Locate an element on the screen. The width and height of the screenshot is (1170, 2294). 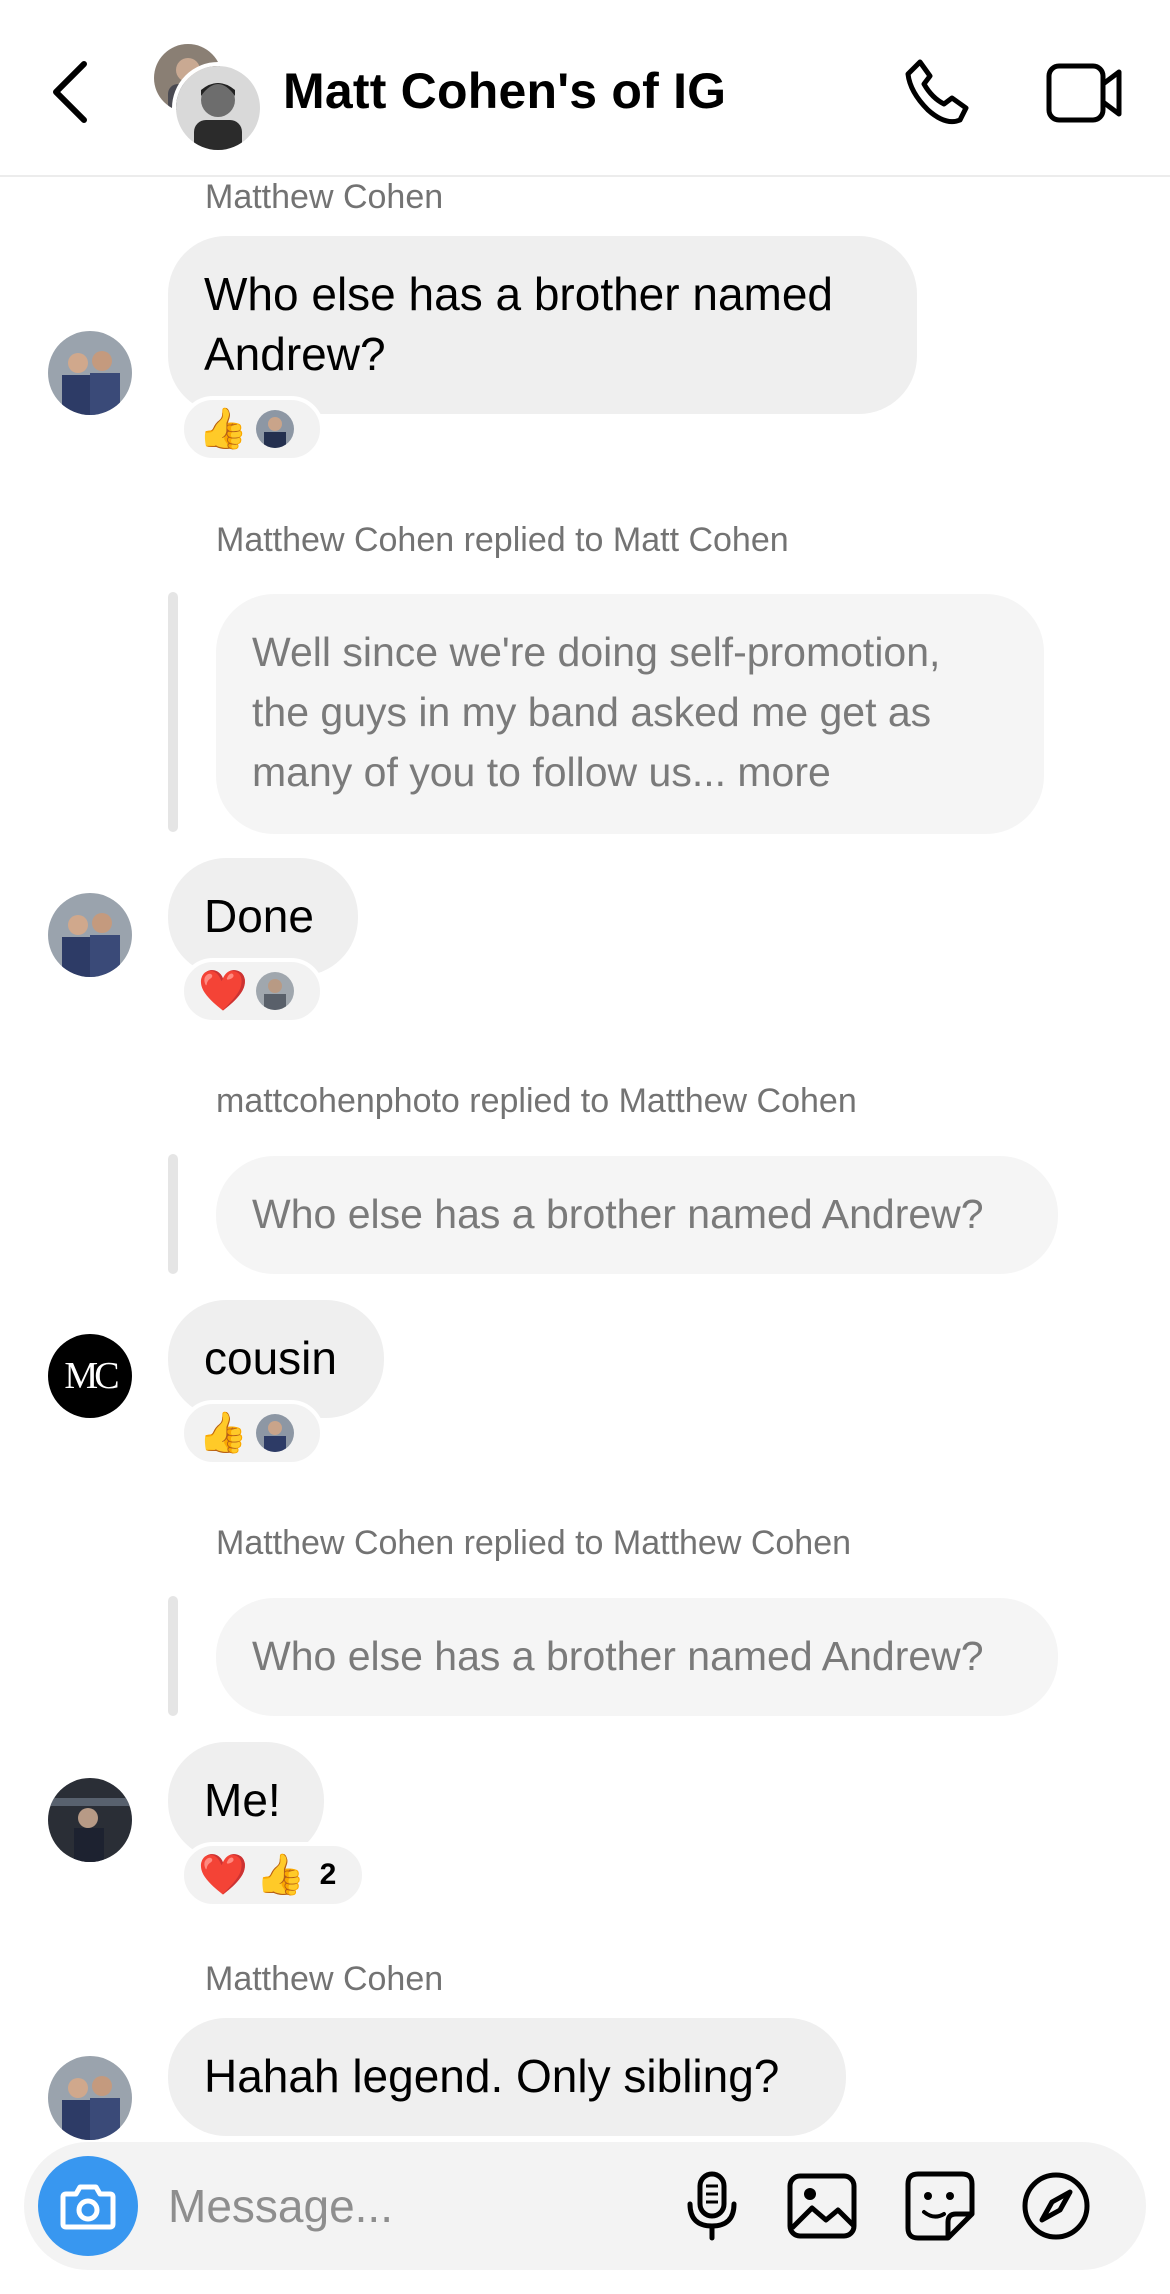
quoted-text: many of you to follow us... more is located at coordinates (541, 772).